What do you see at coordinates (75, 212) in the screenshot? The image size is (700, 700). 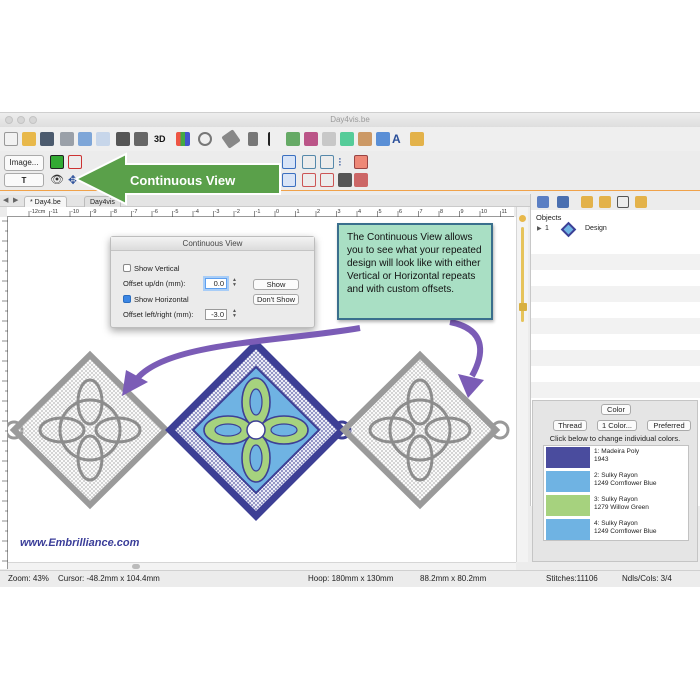 I see `ruler-tick-label: -10` at bounding box center [75, 212].